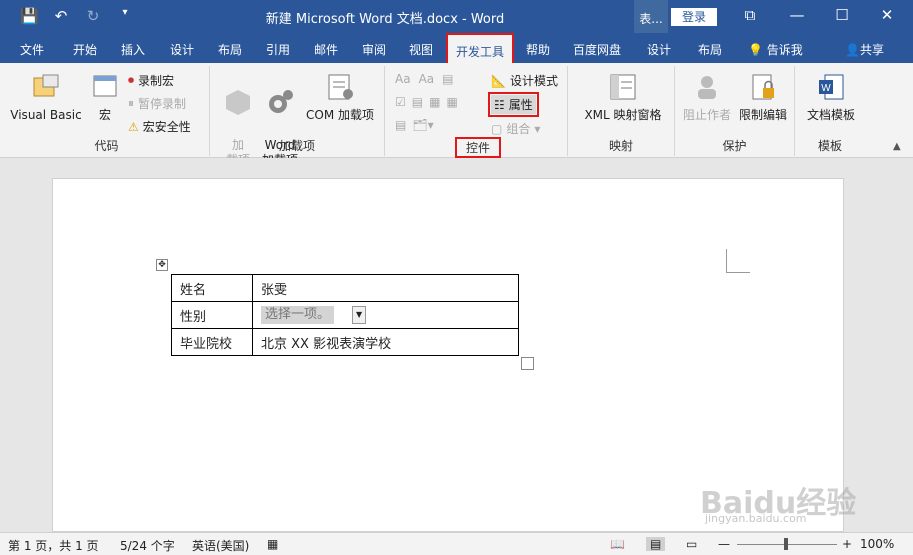 Image resolution: width=913 pixels, height=555 pixels. What do you see at coordinates (497, 128) in the screenshot?
I see `group-icon: ▢` at bounding box center [497, 128].